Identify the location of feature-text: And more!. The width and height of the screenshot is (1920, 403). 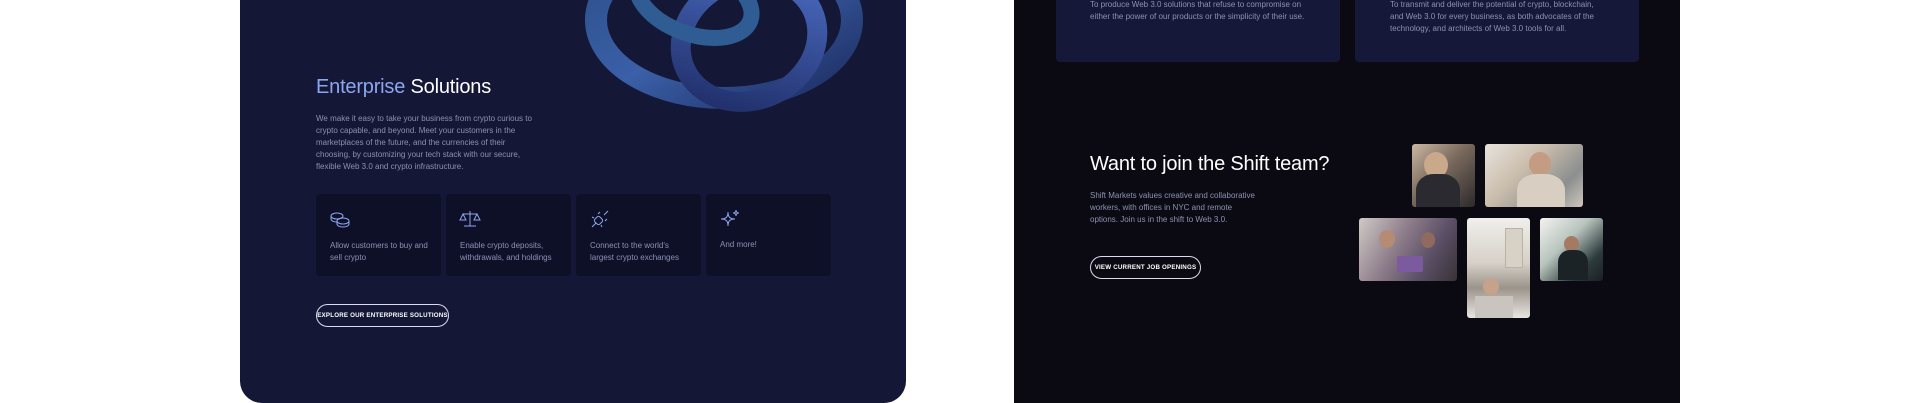
(738, 244).